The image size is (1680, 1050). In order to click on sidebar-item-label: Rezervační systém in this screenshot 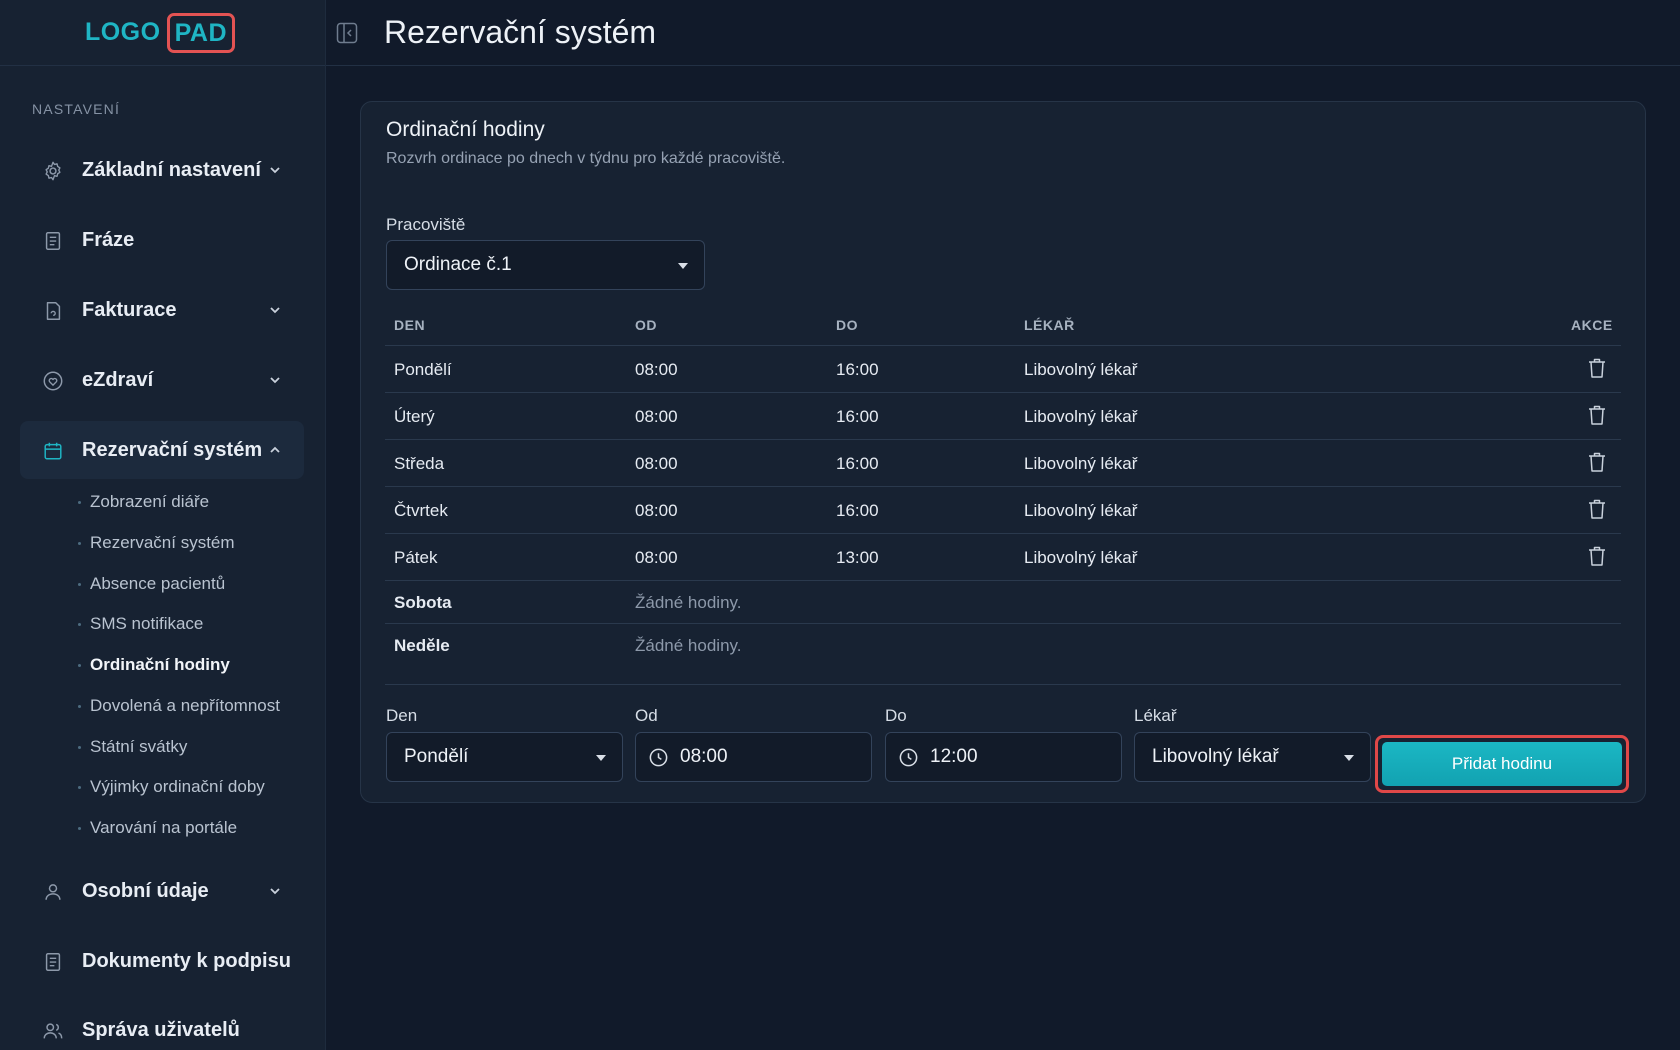, I will do `click(172, 449)`.